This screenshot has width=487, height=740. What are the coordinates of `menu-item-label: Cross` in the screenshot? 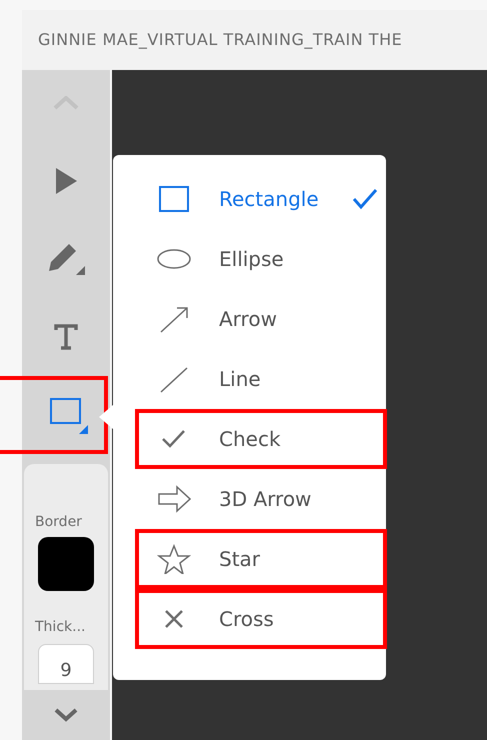 It's located at (247, 619).